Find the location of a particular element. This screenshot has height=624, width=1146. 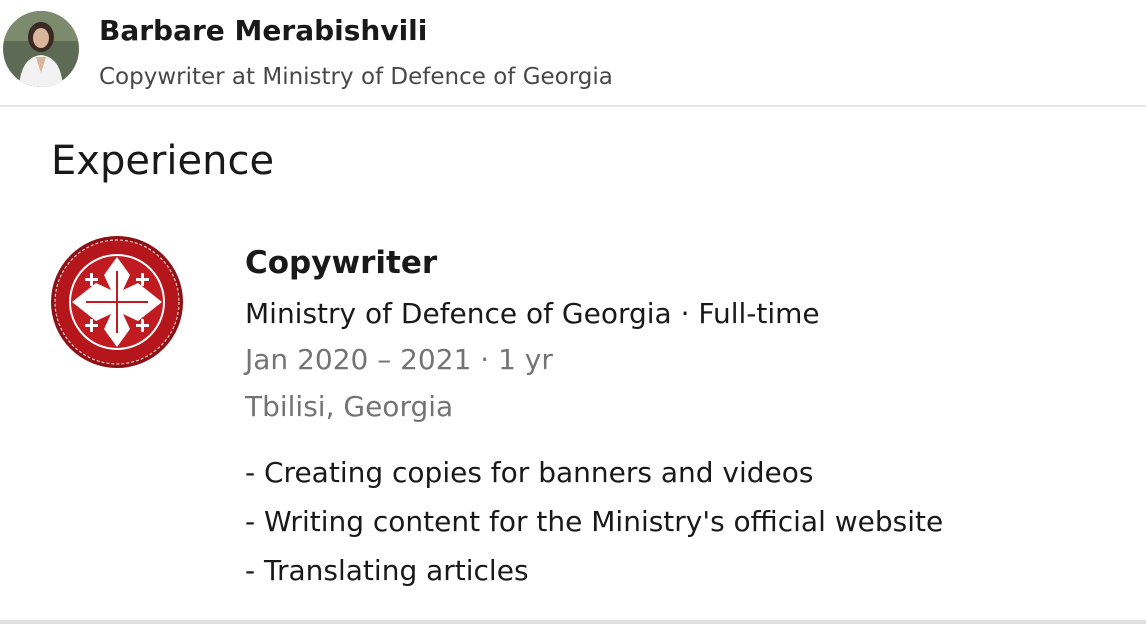

avatar-photo-icon is located at coordinates (41, 49).